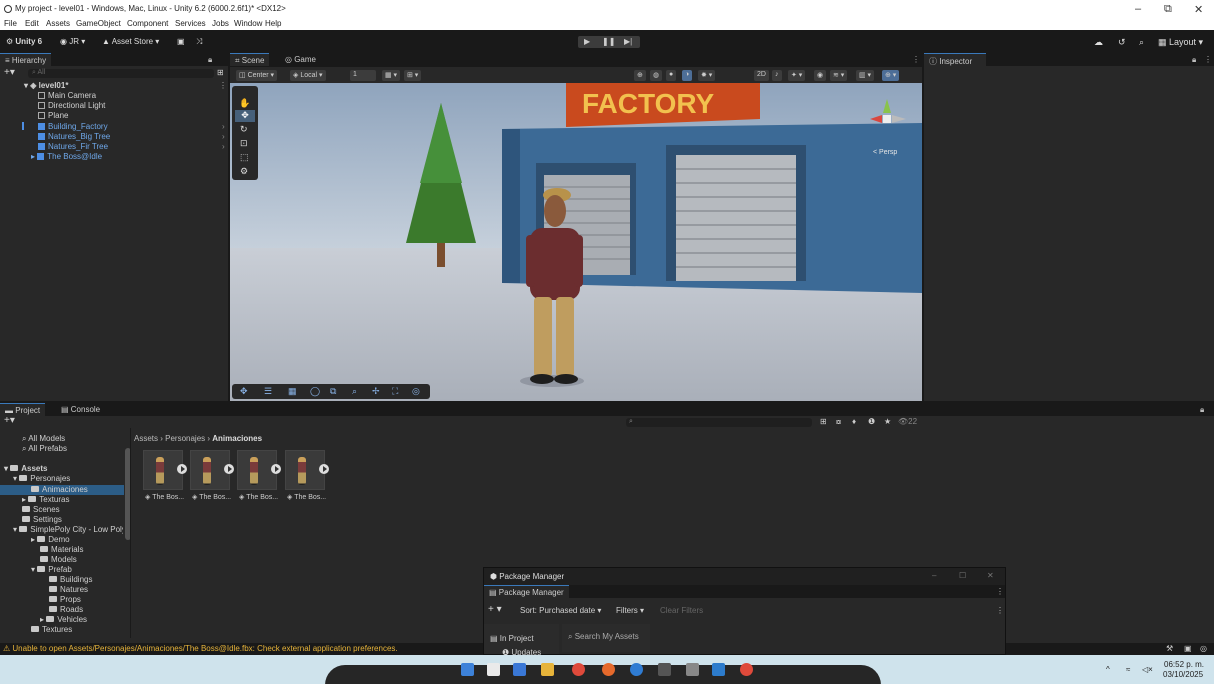 This screenshot has height=684, width=1214. What do you see at coordinates (24, 41) in the screenshot?
I see `unity-menu-button: ⚙ Unity 6` at bounding box center [24, 41].